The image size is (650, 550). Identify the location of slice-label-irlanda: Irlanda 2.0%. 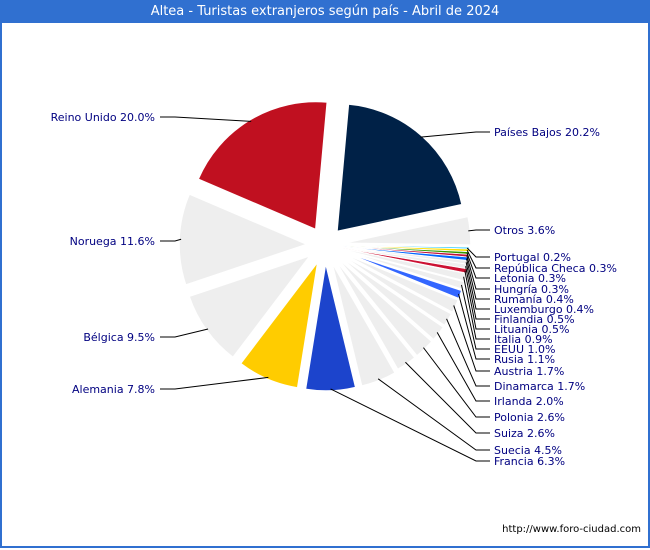
(529, 401).